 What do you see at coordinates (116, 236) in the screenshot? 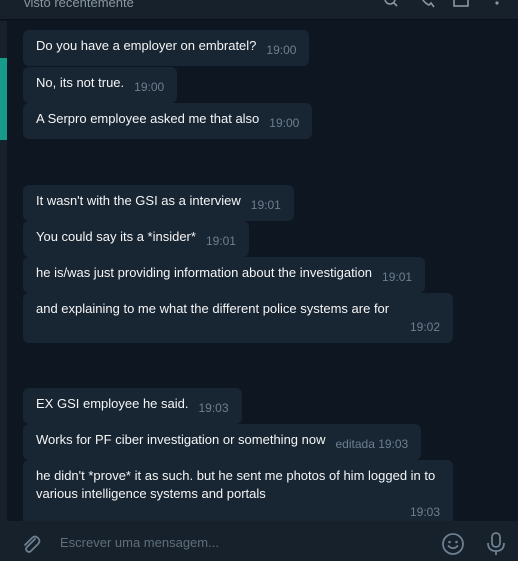
I see `message-text: You could say its a *insider*` at bounding box center [116, 236].